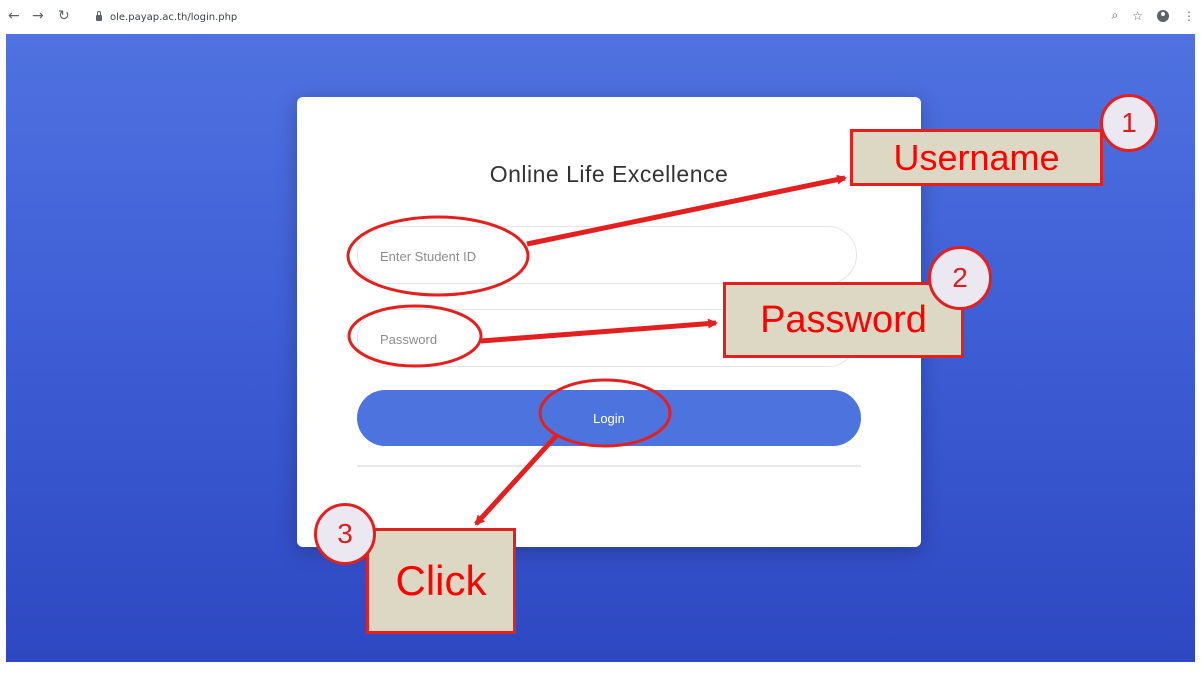  Describe the element at coordinates (600, 674) in the screenshot. I see `bottom-strip` at that location.